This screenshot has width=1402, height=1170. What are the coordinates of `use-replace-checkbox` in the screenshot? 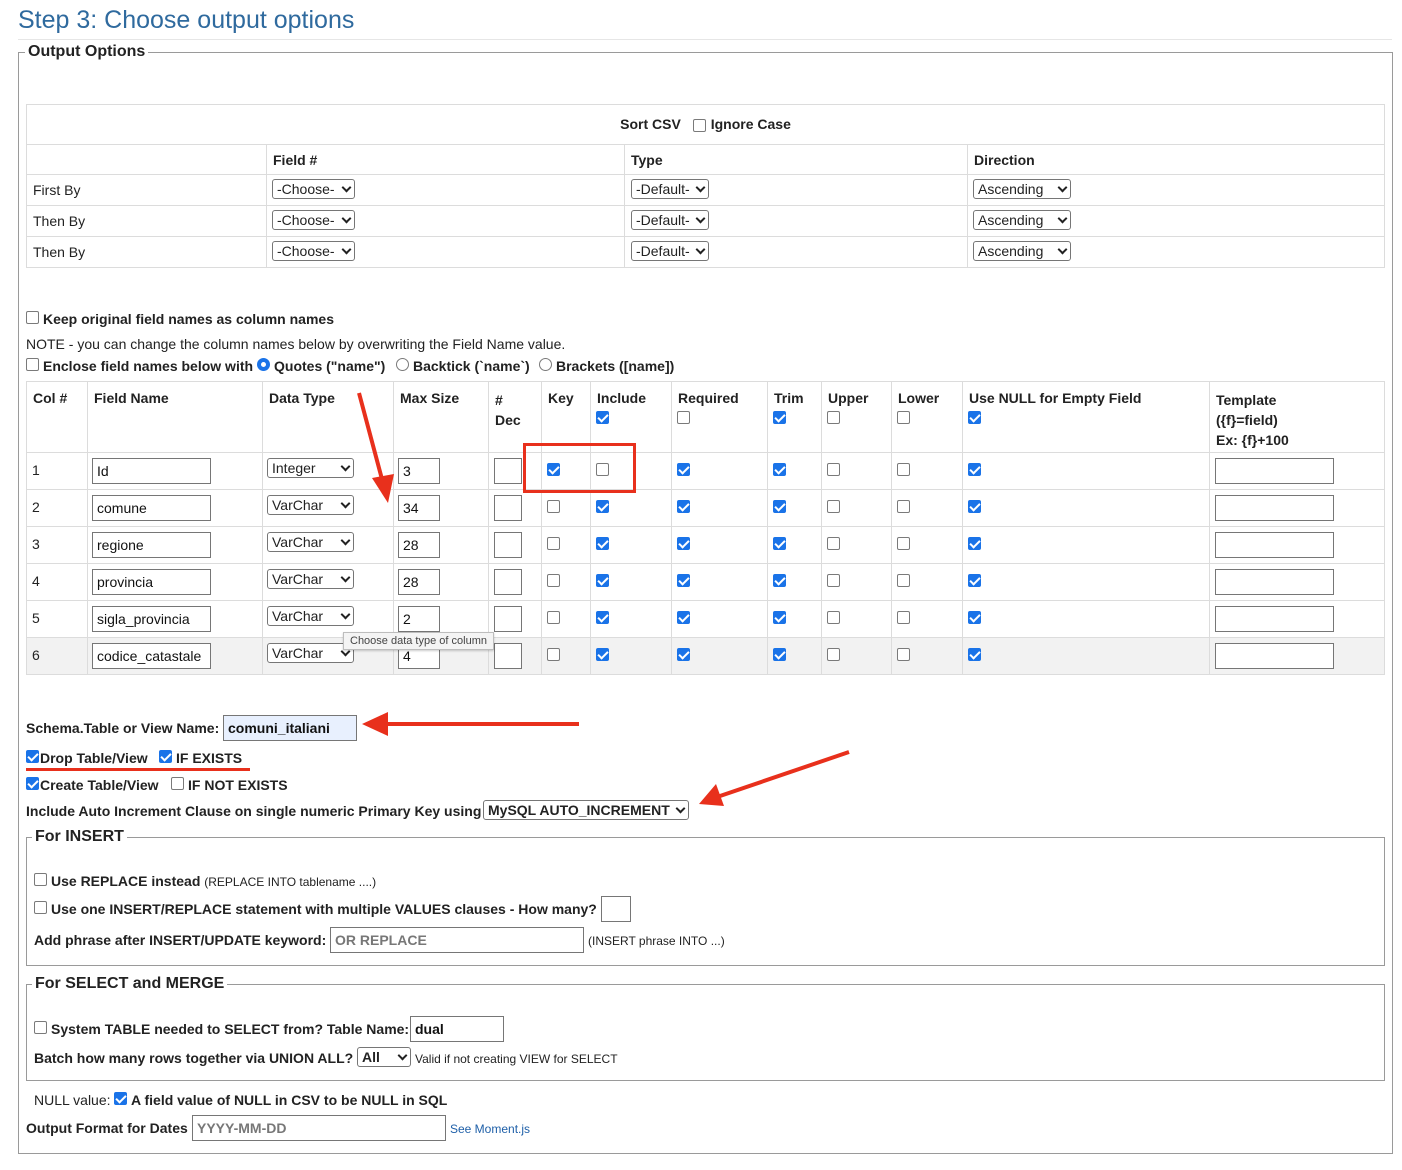 It's located at (40, 879).